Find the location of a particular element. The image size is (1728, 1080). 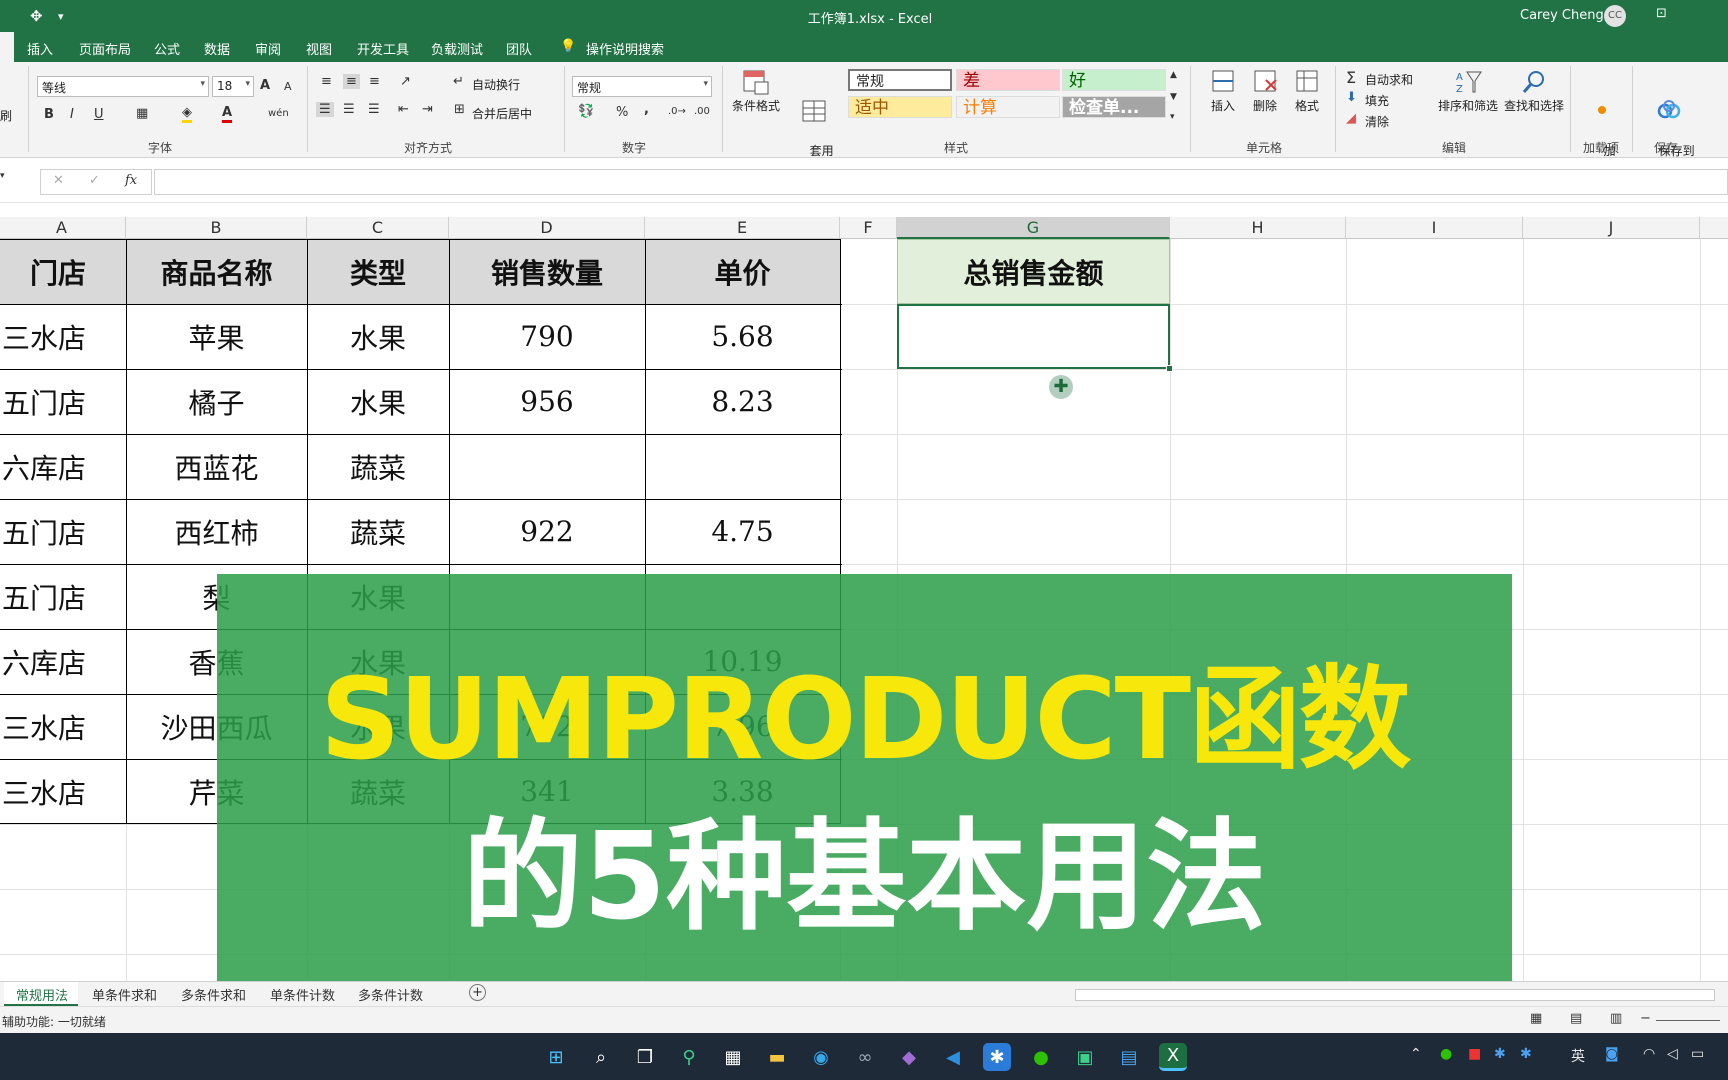

visual-studio-icon: ◆ is located at coordinates (909, 1057).